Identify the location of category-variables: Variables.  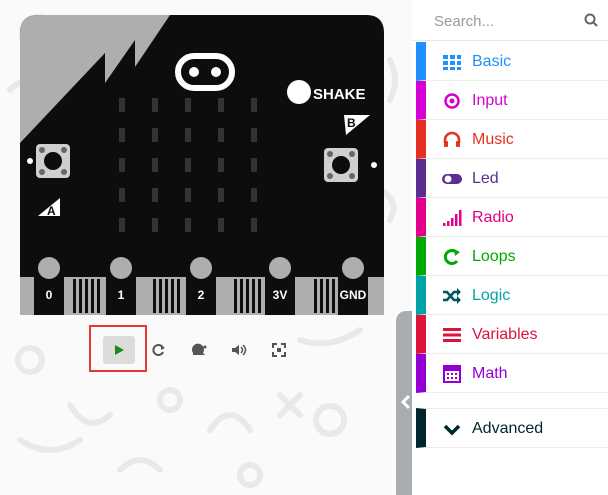
(512, 334).